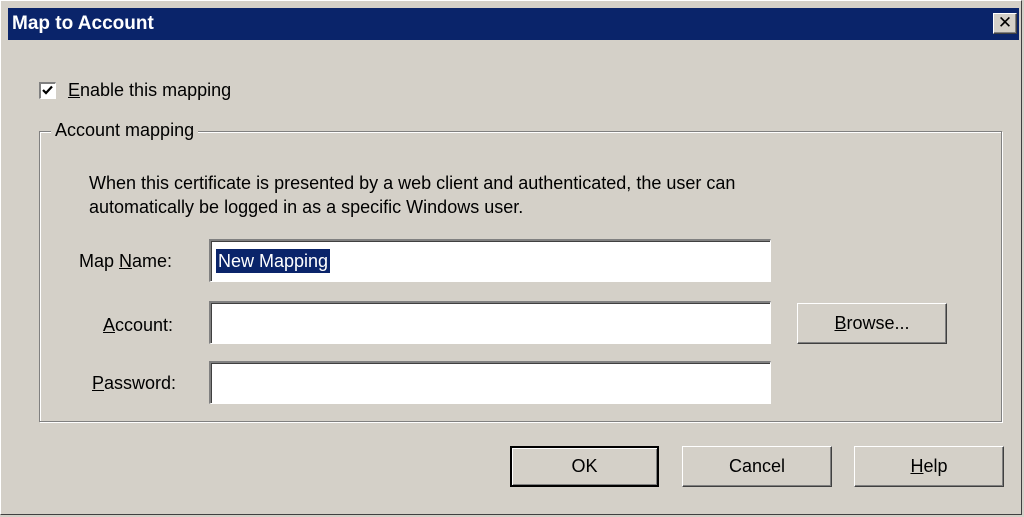  Describe the element at coordinates (149, 90) in the screenshot. I see `enable-mapping-label: Enable this mapping` at that location.